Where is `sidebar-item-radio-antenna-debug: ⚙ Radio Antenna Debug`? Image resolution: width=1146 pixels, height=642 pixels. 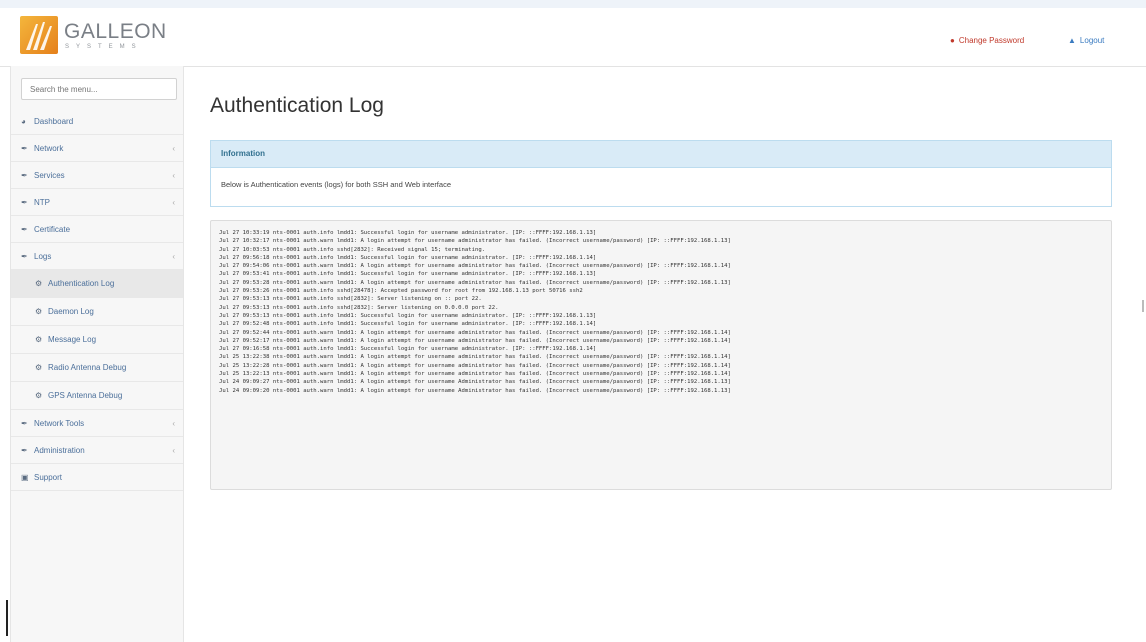
sidebar-item-radio-antenna-debug: ⚙ Radio Antenna Debug is located at coordinates (97, 368).